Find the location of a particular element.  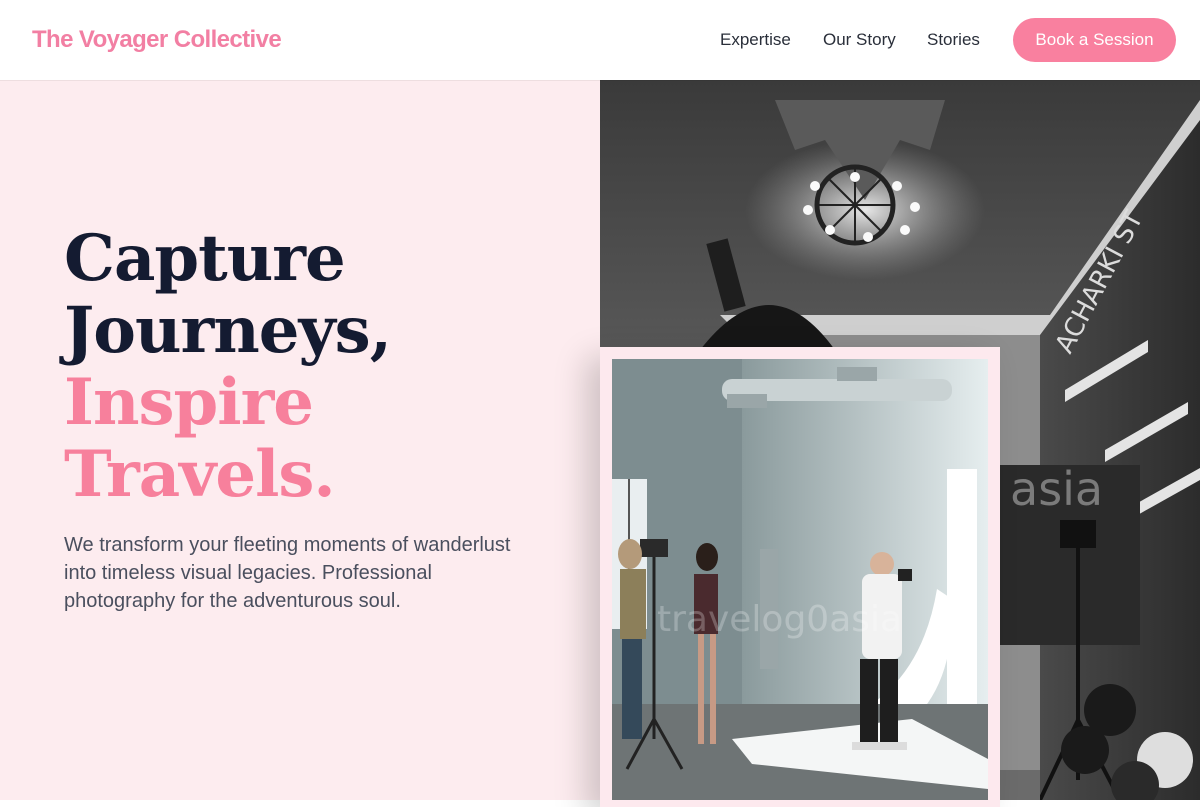

nav-link-our-story: Our Story is located at coordinates (859, 40).